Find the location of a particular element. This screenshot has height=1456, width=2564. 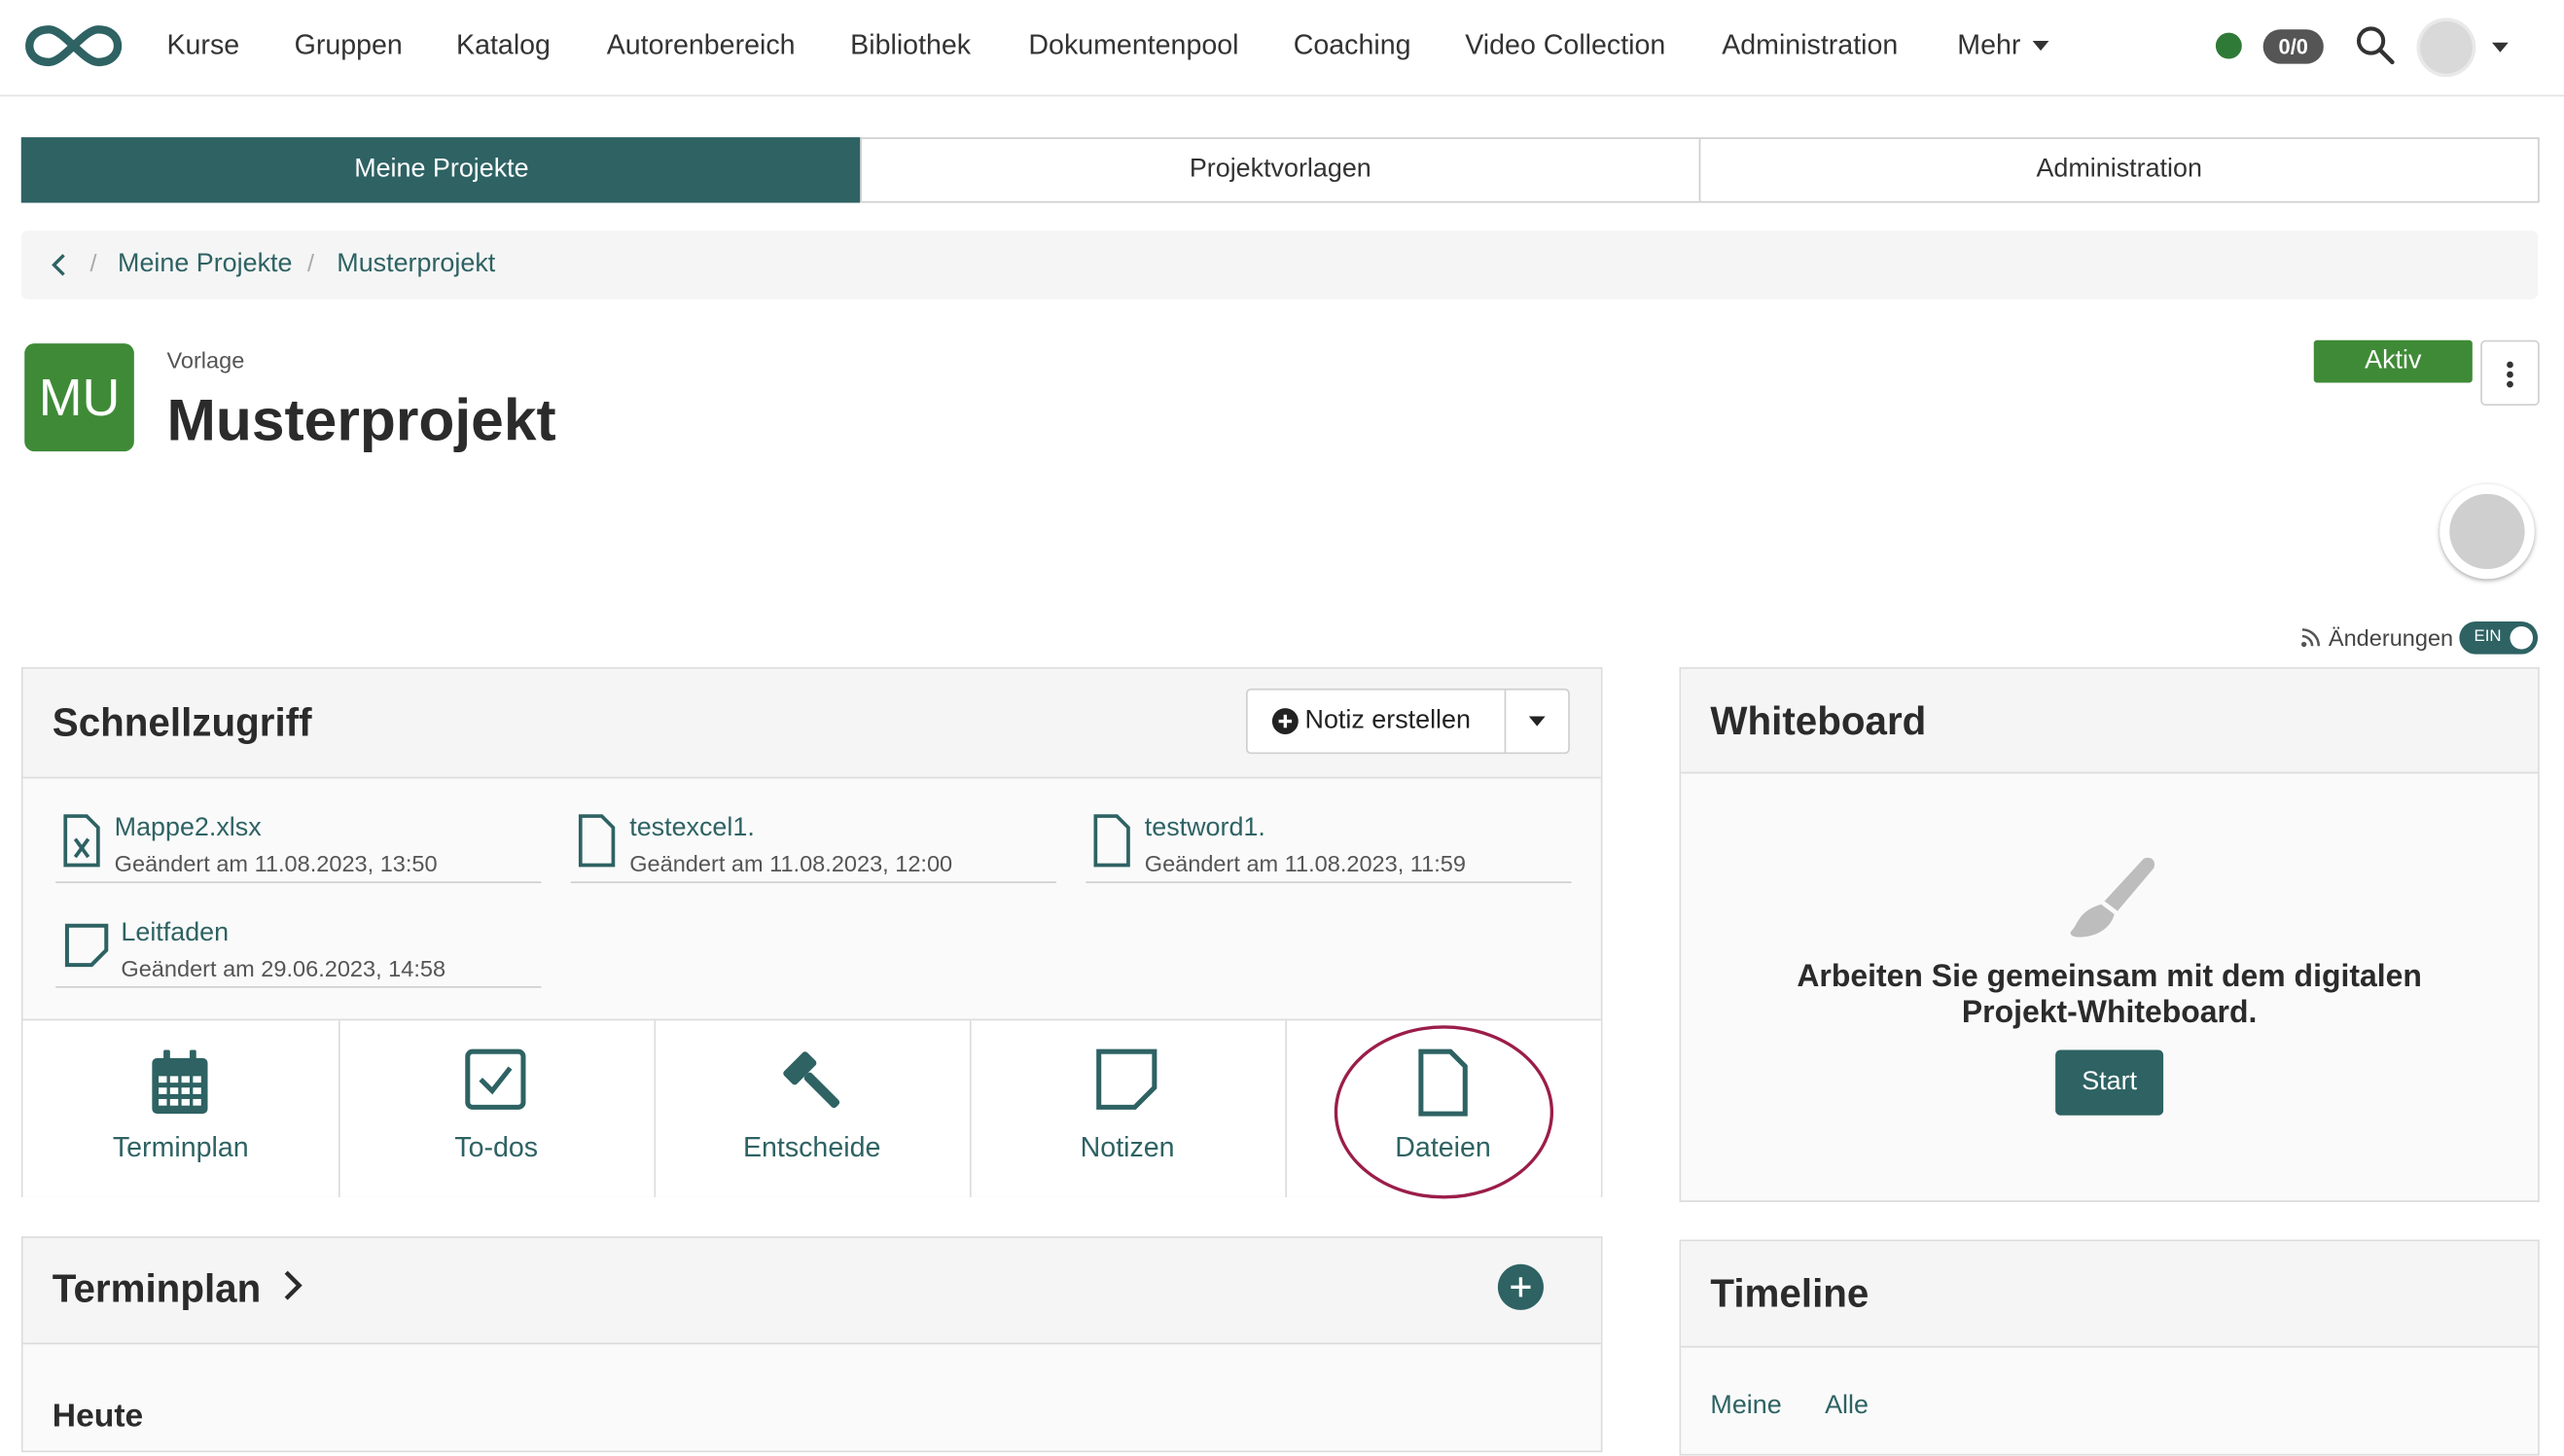

file-meta: Geändert am 29.06.2023, 14:58 is located at coordinates (283, 967).